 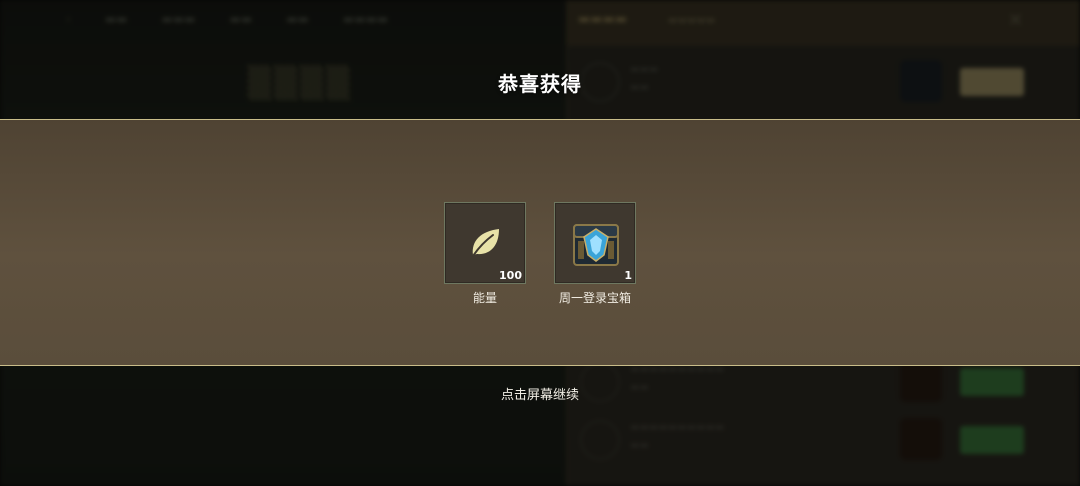 I want to click on reward-name: 周一登录宝箱, so click(x=594, y=298).